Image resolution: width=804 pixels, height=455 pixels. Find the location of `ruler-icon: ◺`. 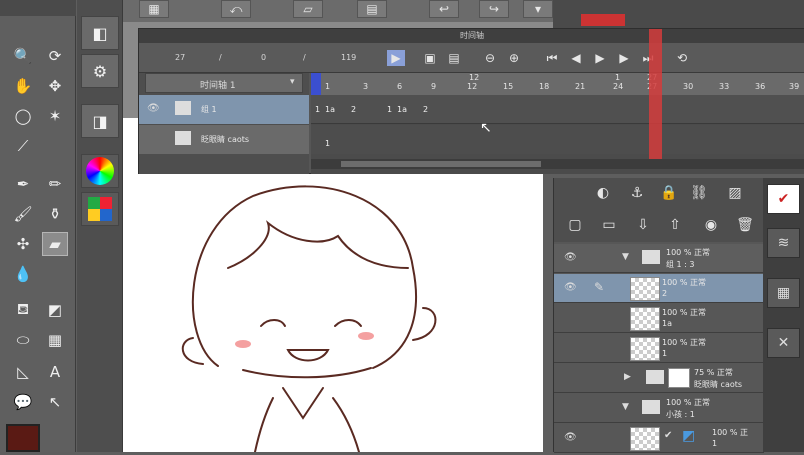

ruler-icon: ◺ is located at coordinates (23, 372).